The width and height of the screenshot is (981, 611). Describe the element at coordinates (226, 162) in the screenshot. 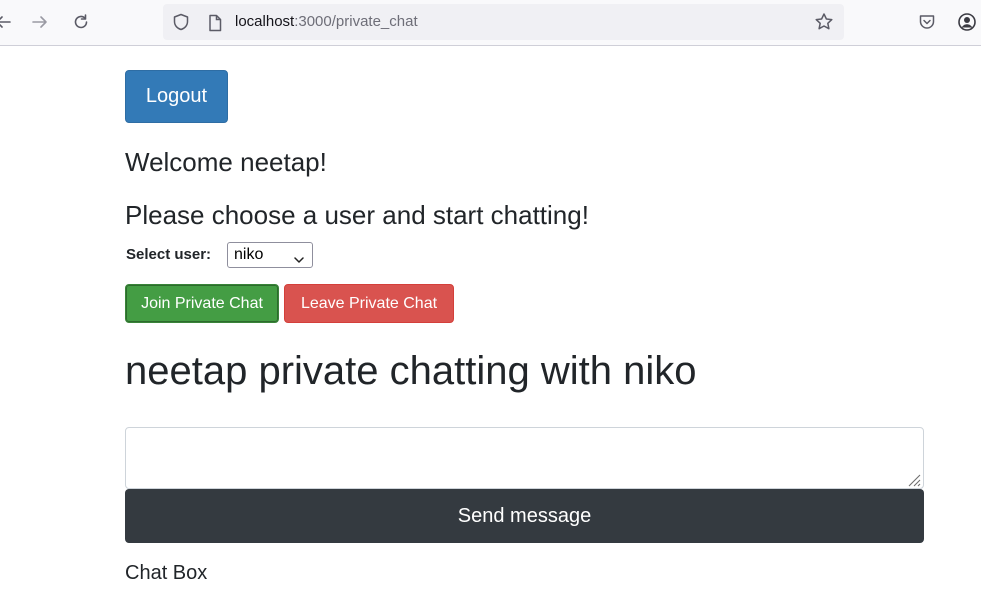

I see `welcome-heading: Welcome neetap!` at that location.